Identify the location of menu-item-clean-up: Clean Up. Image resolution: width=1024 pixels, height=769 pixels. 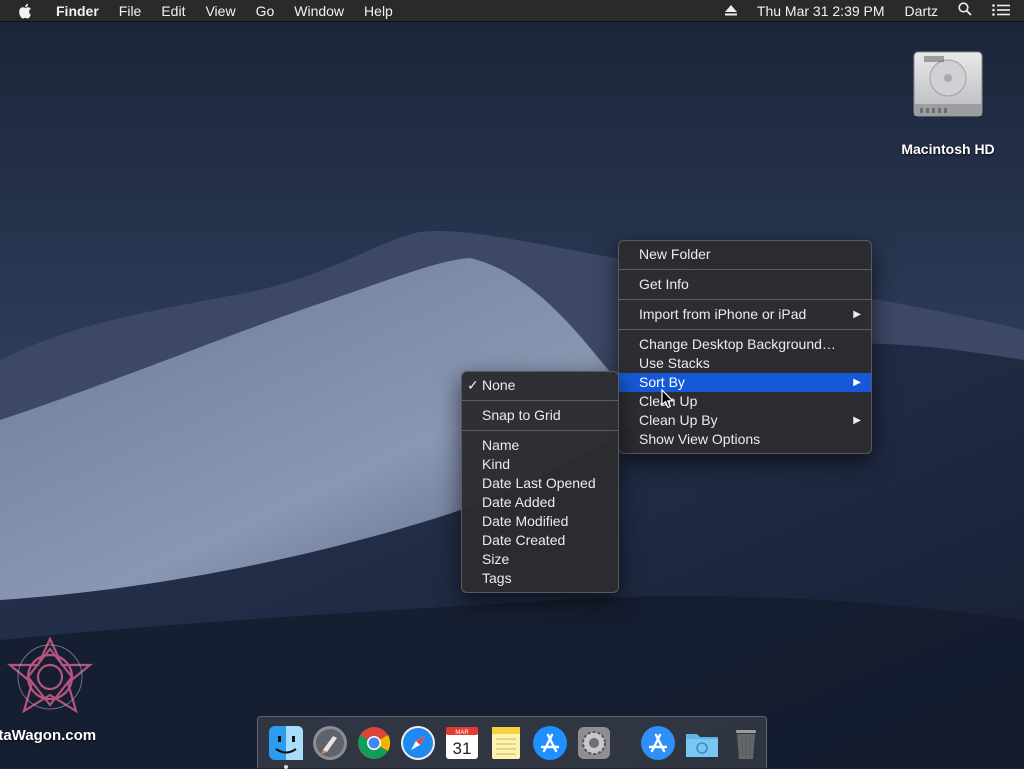
(745, 401).